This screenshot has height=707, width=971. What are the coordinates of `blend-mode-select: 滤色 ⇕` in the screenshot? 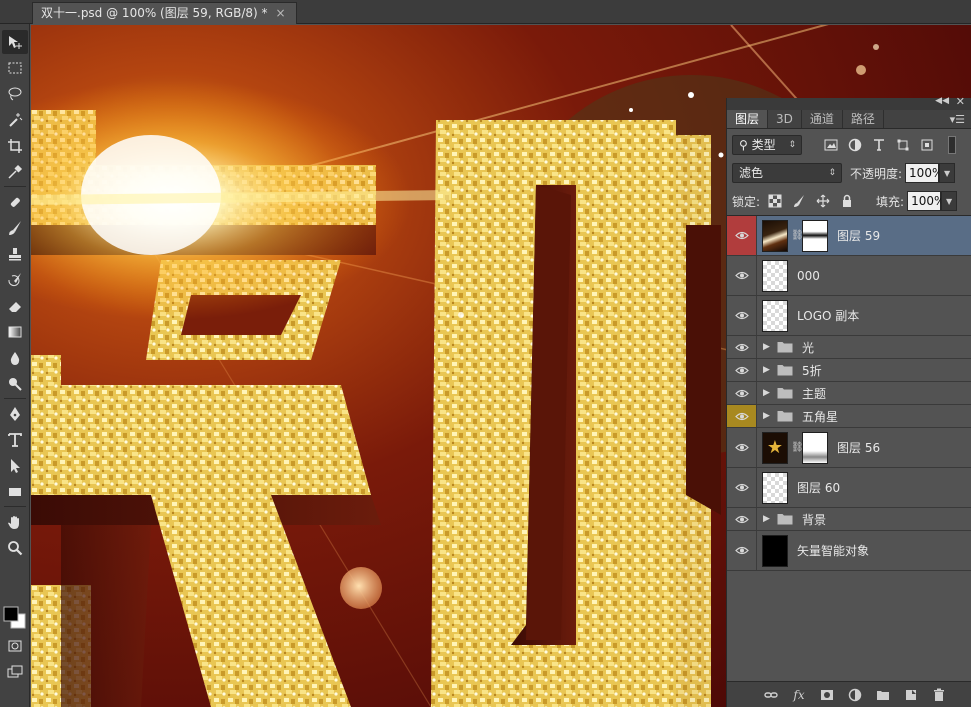 It's located at (787, 173).